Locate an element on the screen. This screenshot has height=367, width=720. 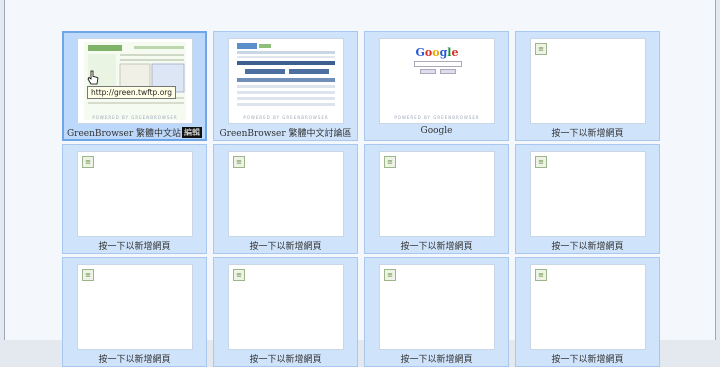
forum-site-preview is located at coordinates (286, 74).